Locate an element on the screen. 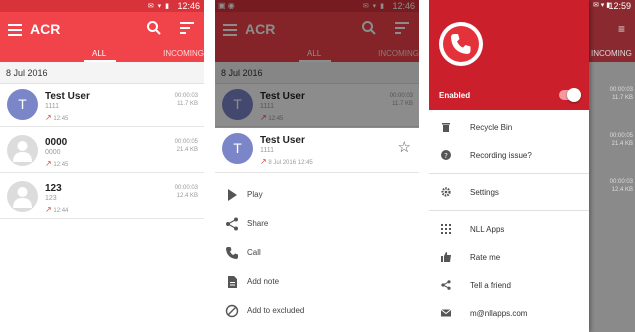  drawer-item-recording-issue: ? Recording issue? is located at coordinates (509, 156).